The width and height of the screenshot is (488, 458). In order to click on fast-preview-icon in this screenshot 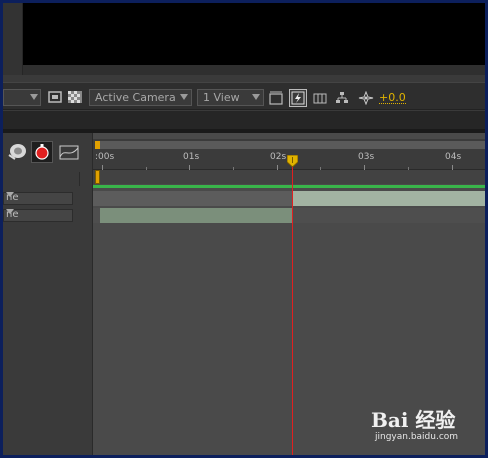, I will do `click(298, 98)`.